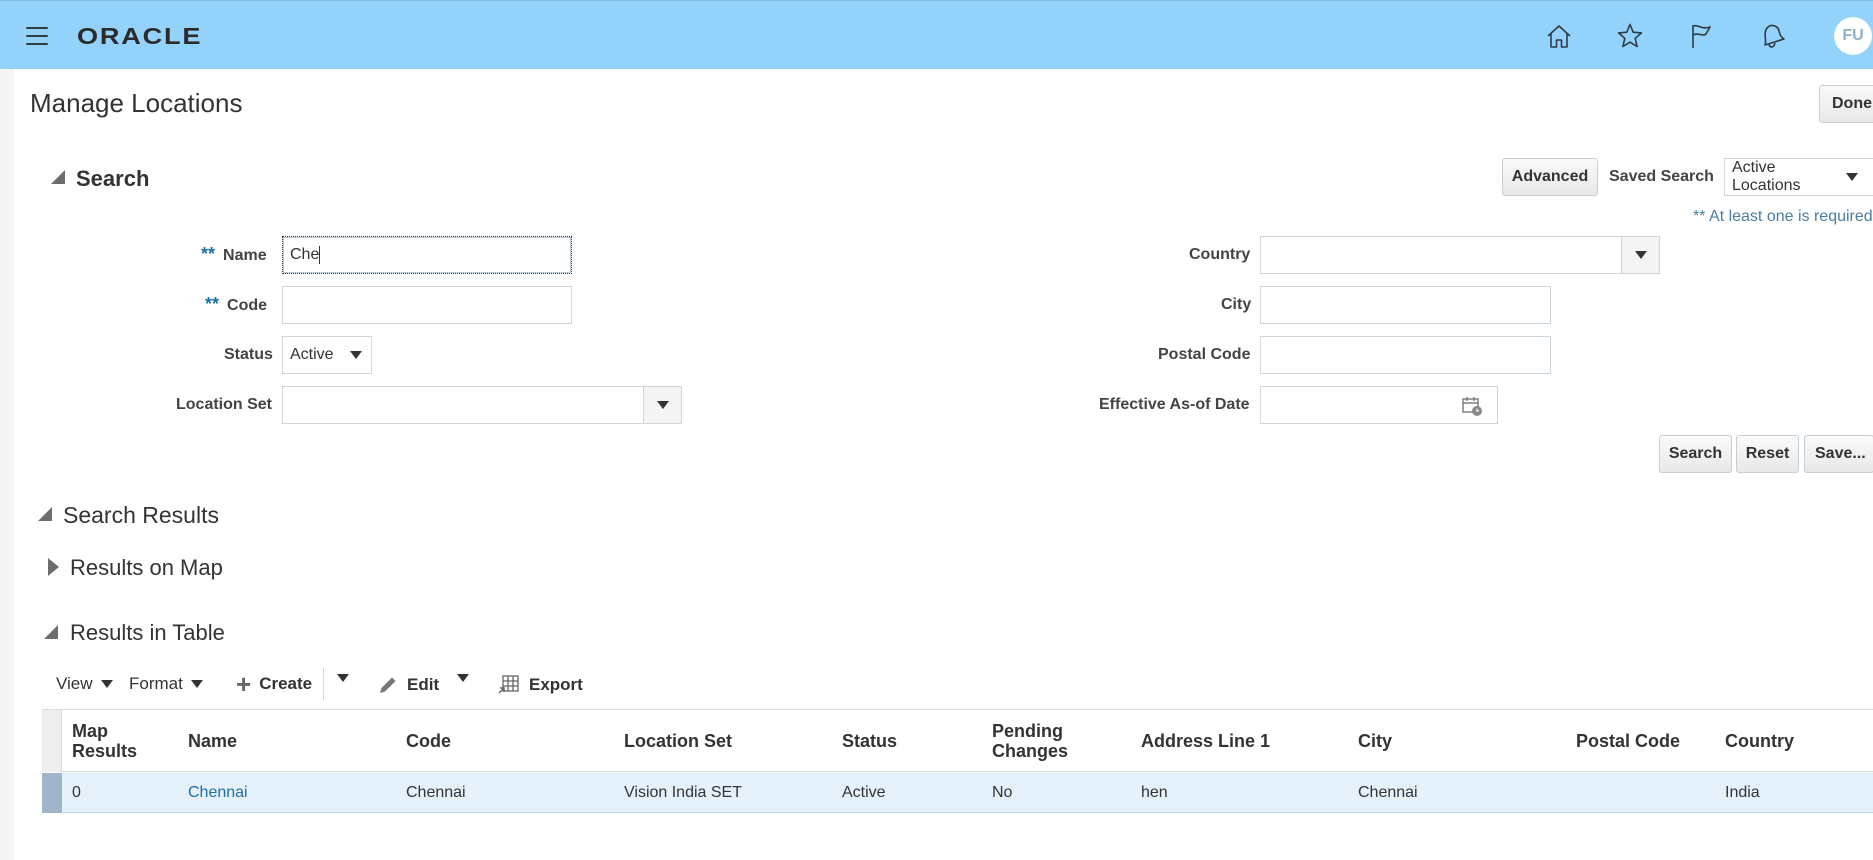 This screenshot has height=860, width=1873. Describe the element at coordinates (1772, 36) in the screenshot. I see `notifications-bell-icon` at that location.